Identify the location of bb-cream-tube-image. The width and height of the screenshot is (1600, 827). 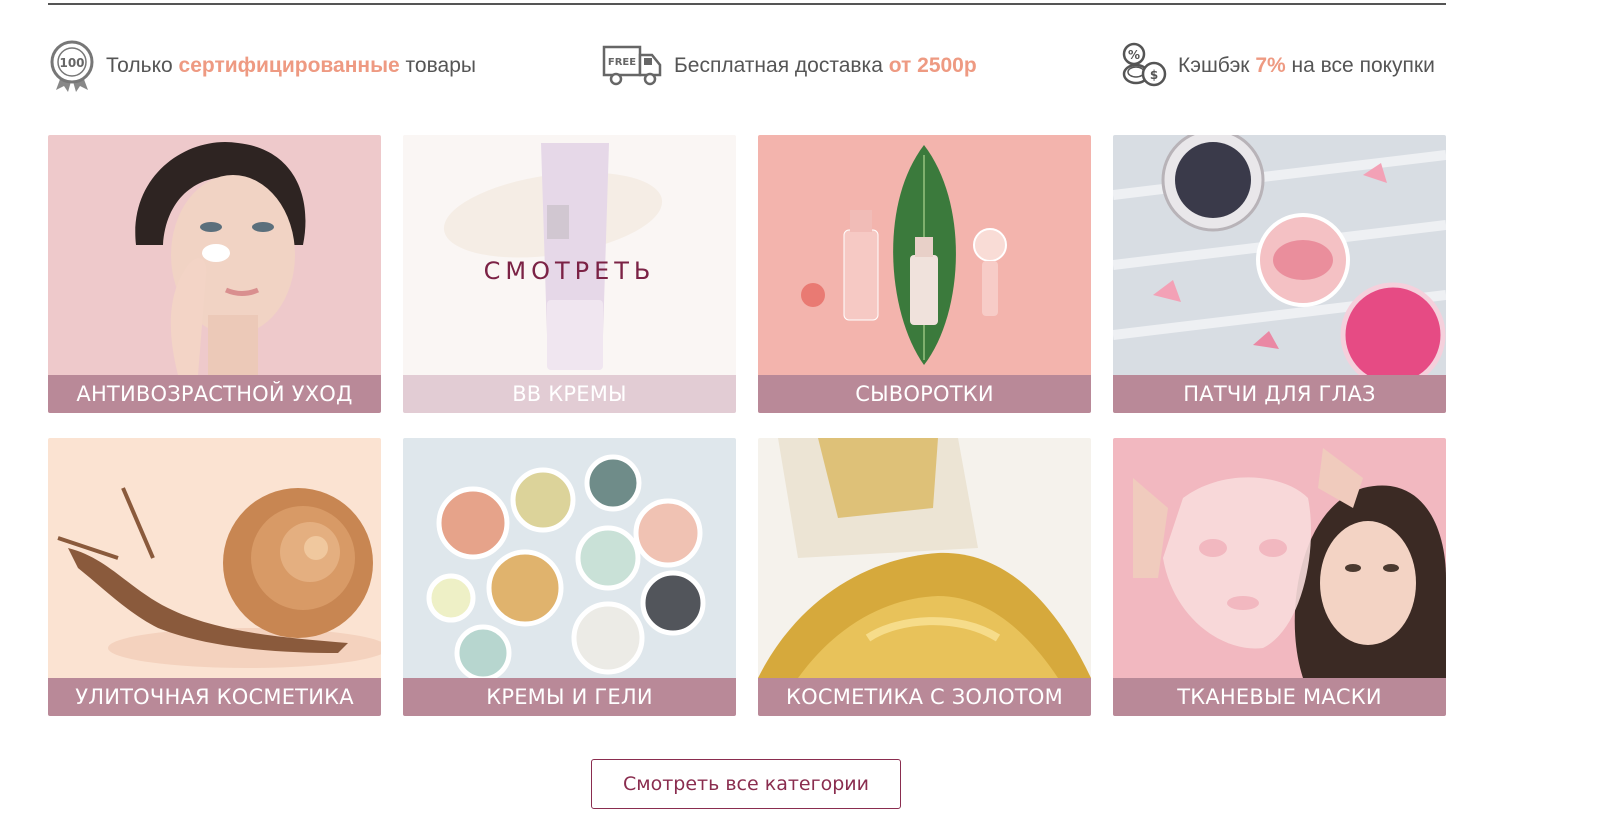
(569, 255).